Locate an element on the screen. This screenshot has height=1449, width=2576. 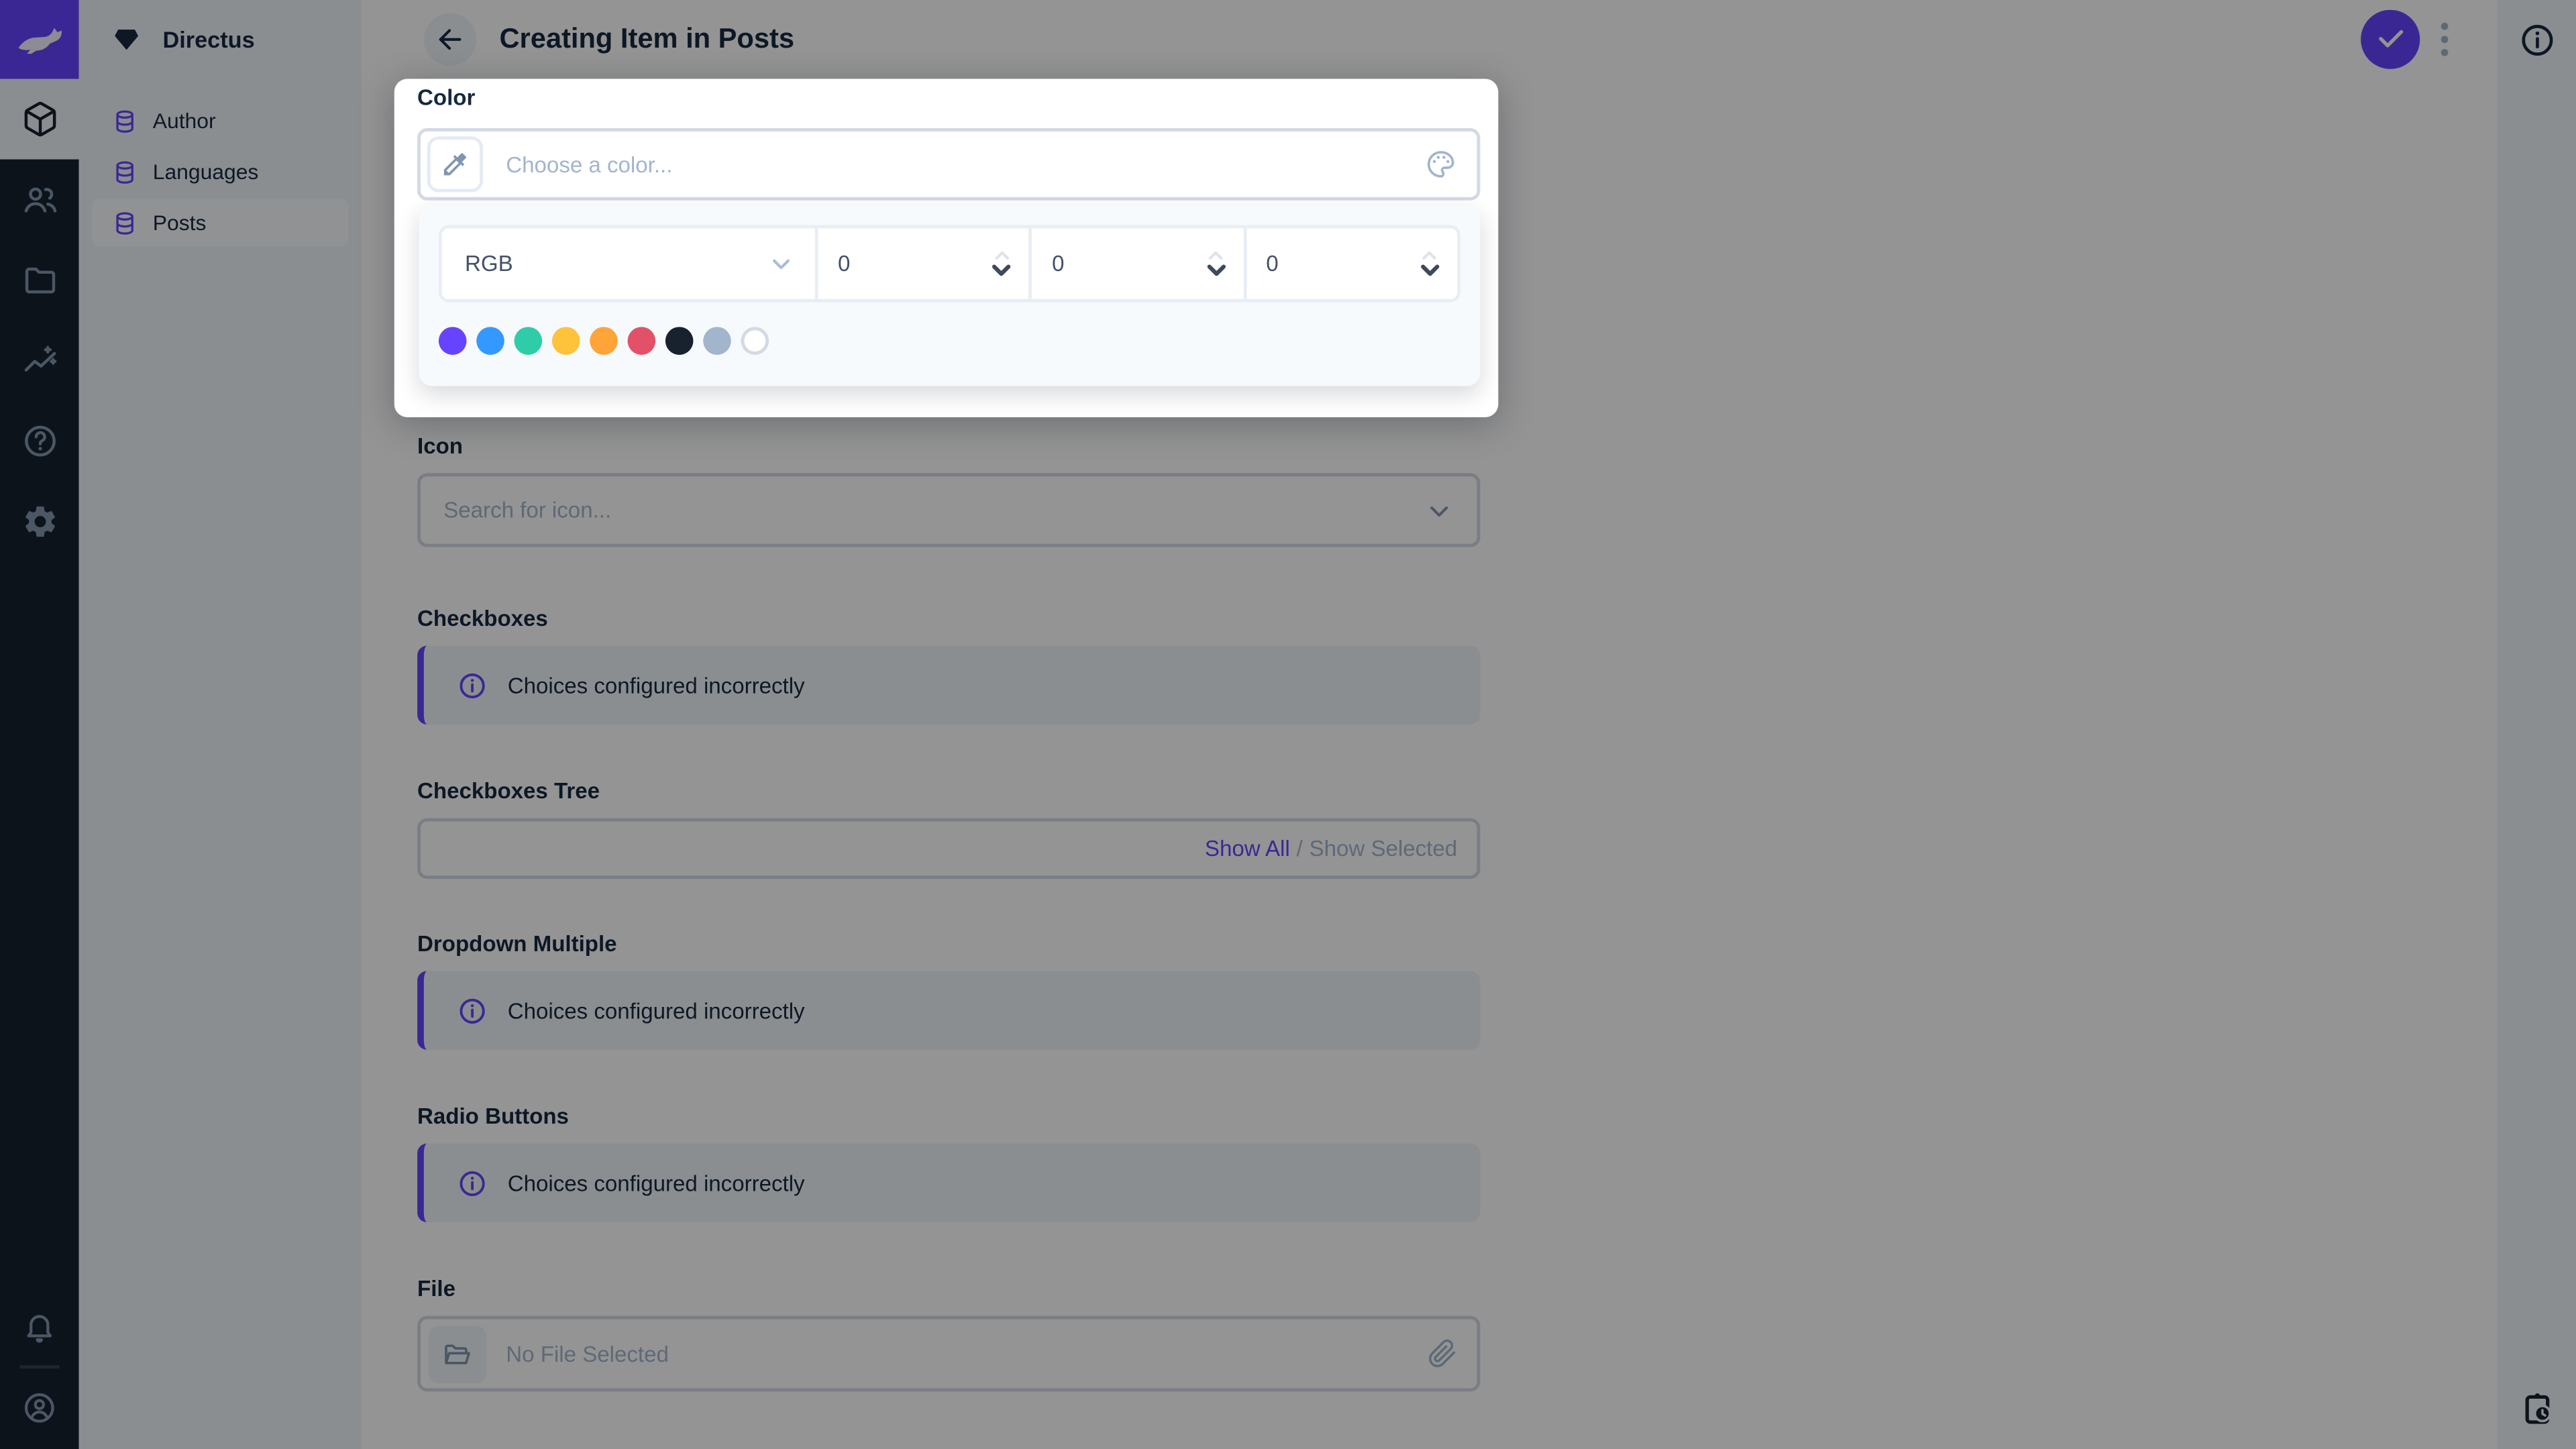
field-label: Color is located at coordinates (446, 98).